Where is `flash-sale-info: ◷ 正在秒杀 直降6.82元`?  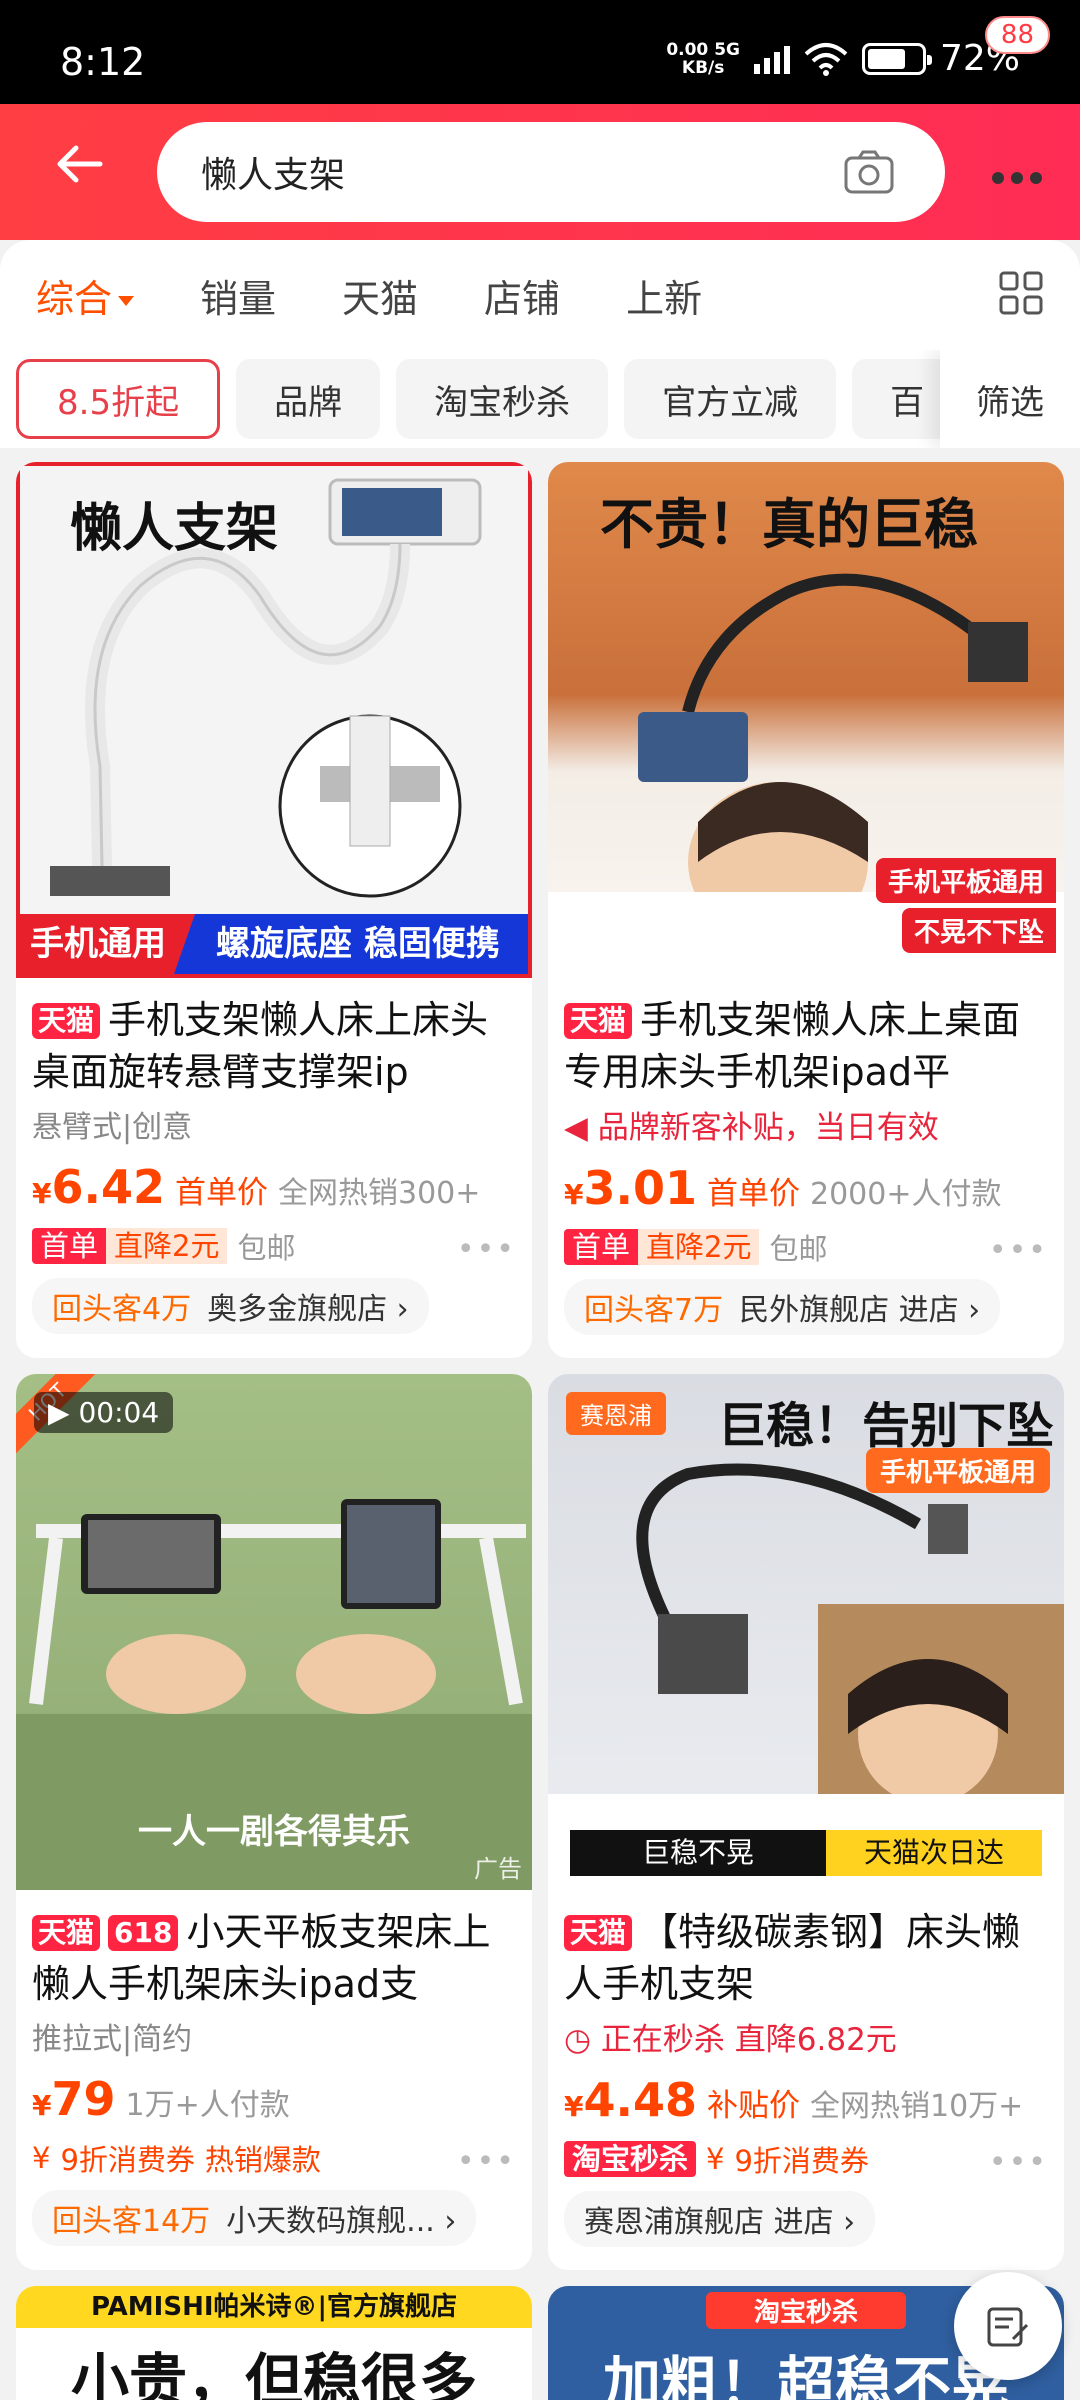
flash-sale-info: ◷ 正在秒杀 直降6.82元 is located at coordinates (730, 2040).